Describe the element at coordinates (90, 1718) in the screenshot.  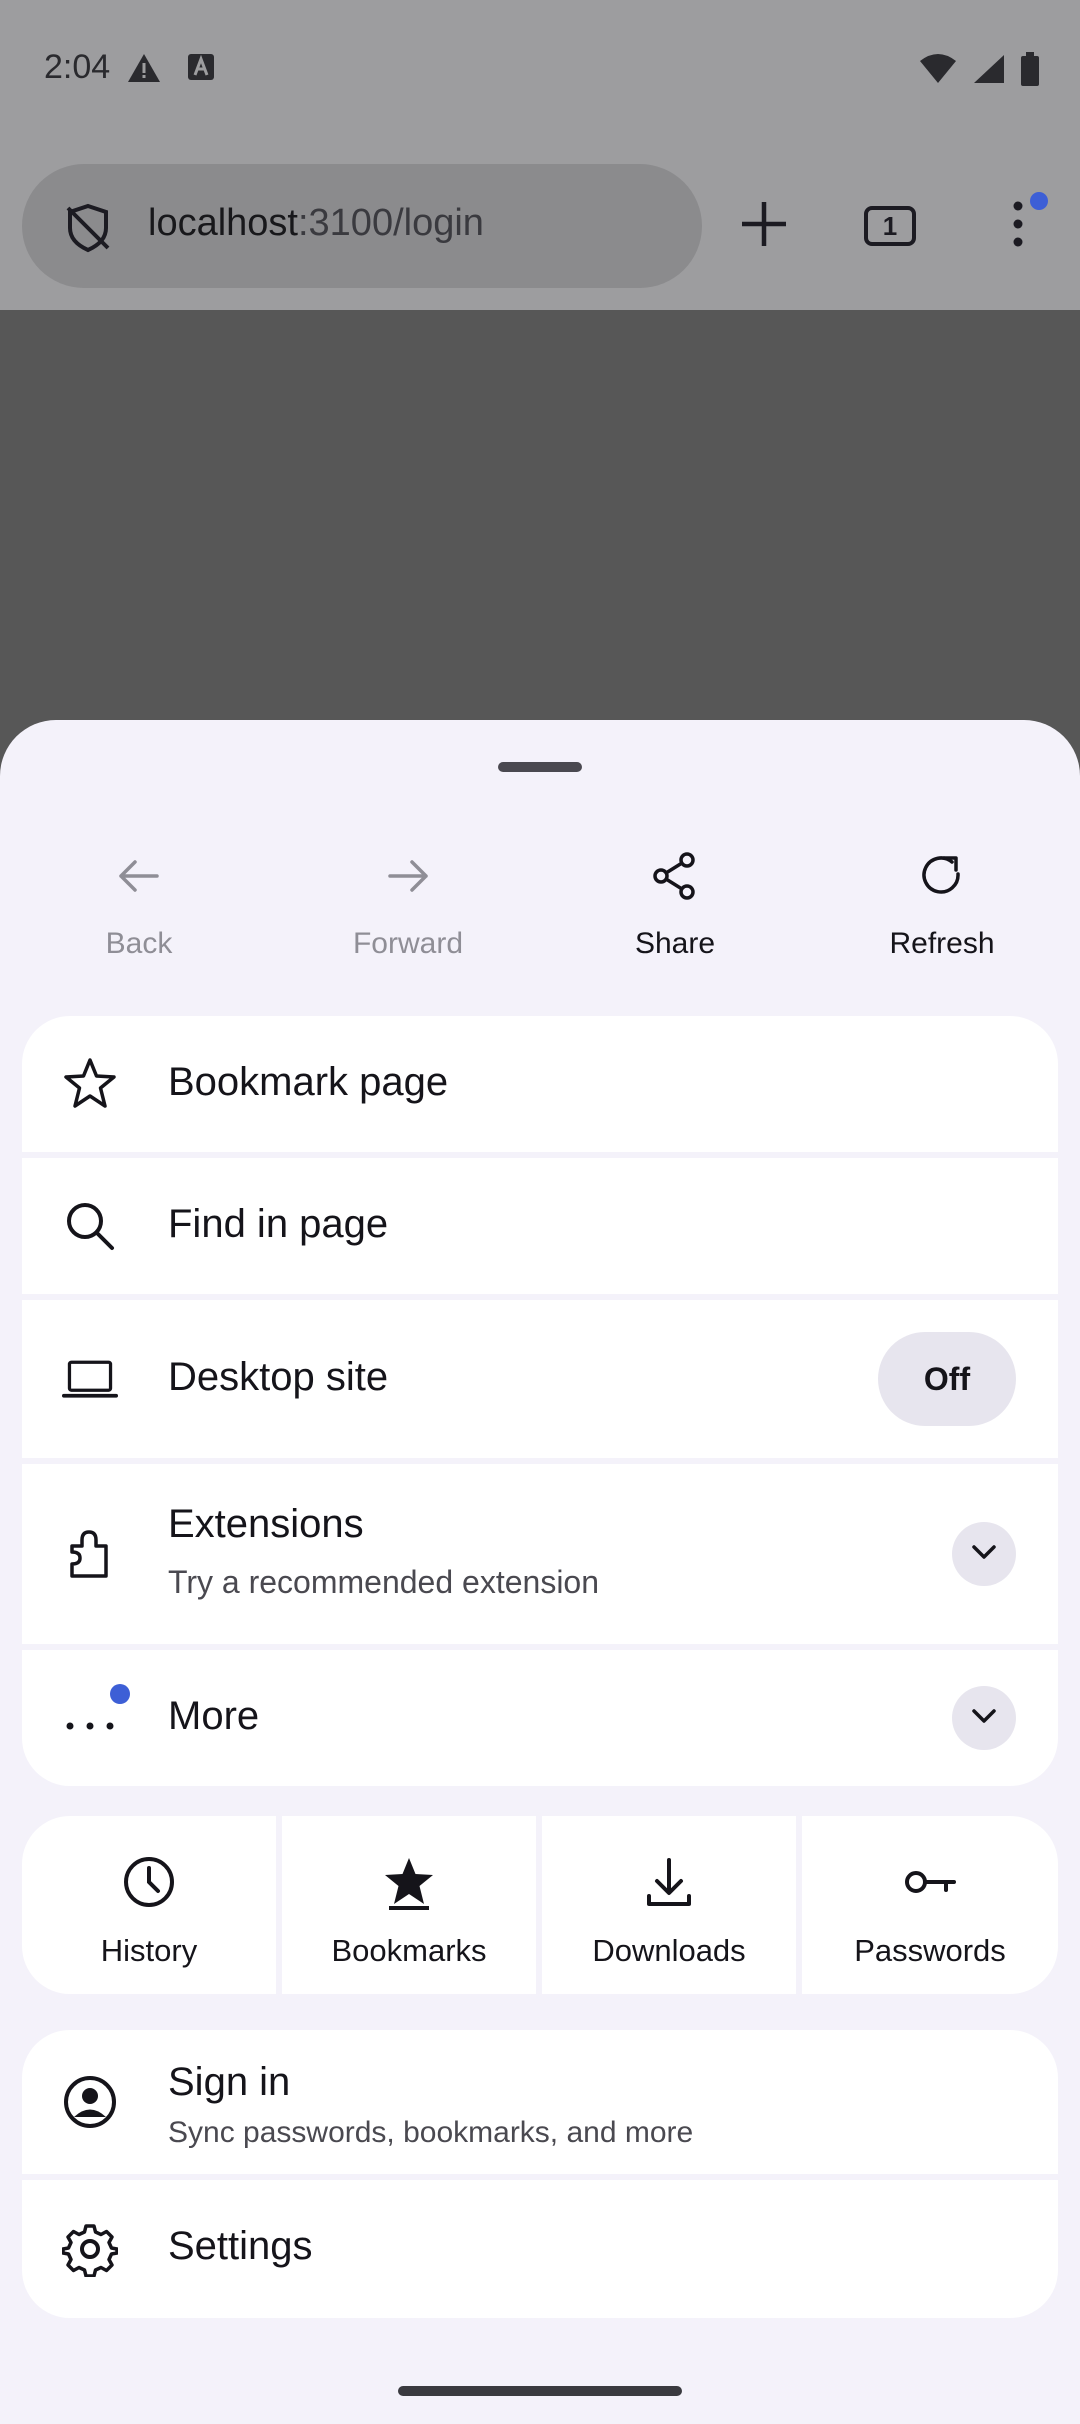
I see `more-horizontal-icon` at that location.